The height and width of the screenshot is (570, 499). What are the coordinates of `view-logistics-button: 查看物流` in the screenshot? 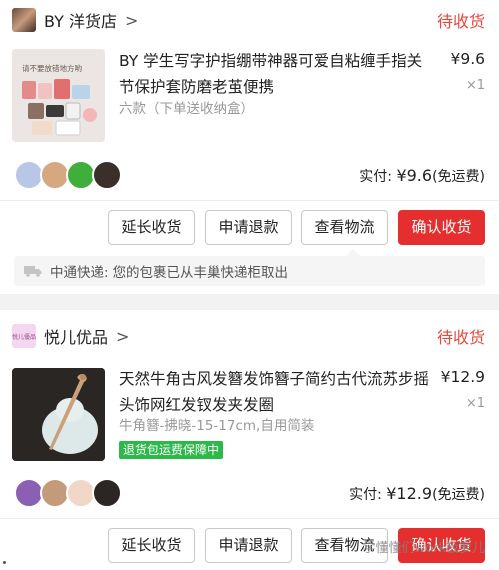 It's located at (344, 227).